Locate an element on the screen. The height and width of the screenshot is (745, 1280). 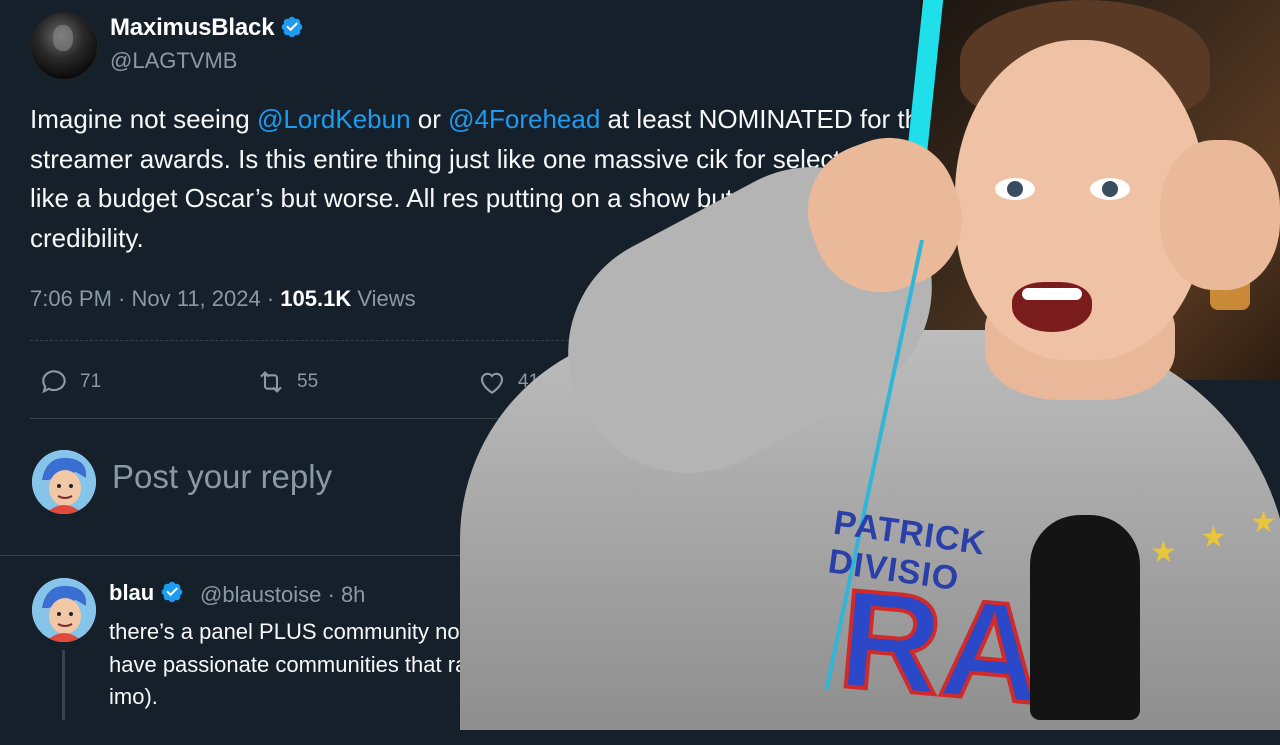
reply-author-name-text: blau is located at coordinates (131, 592).